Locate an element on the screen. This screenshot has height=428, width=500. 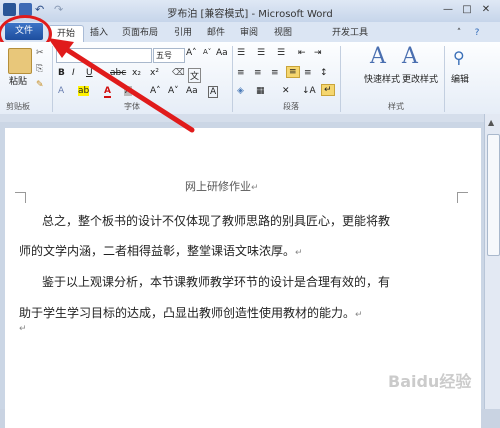
annotation-arrow is located at coordinates (121, 85).